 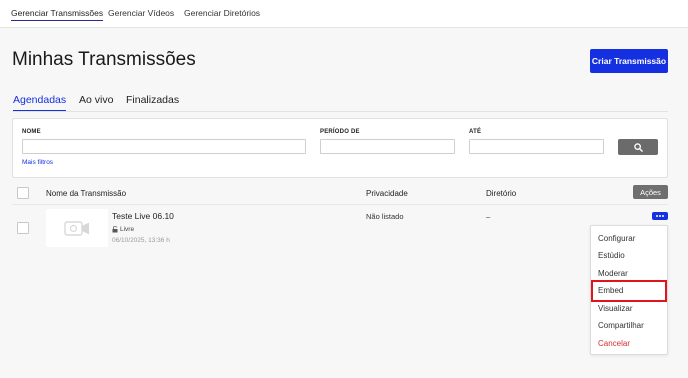 I want to click on nav-manage-directories: Gerenciar Diretórios, so click(x=222, y=13).